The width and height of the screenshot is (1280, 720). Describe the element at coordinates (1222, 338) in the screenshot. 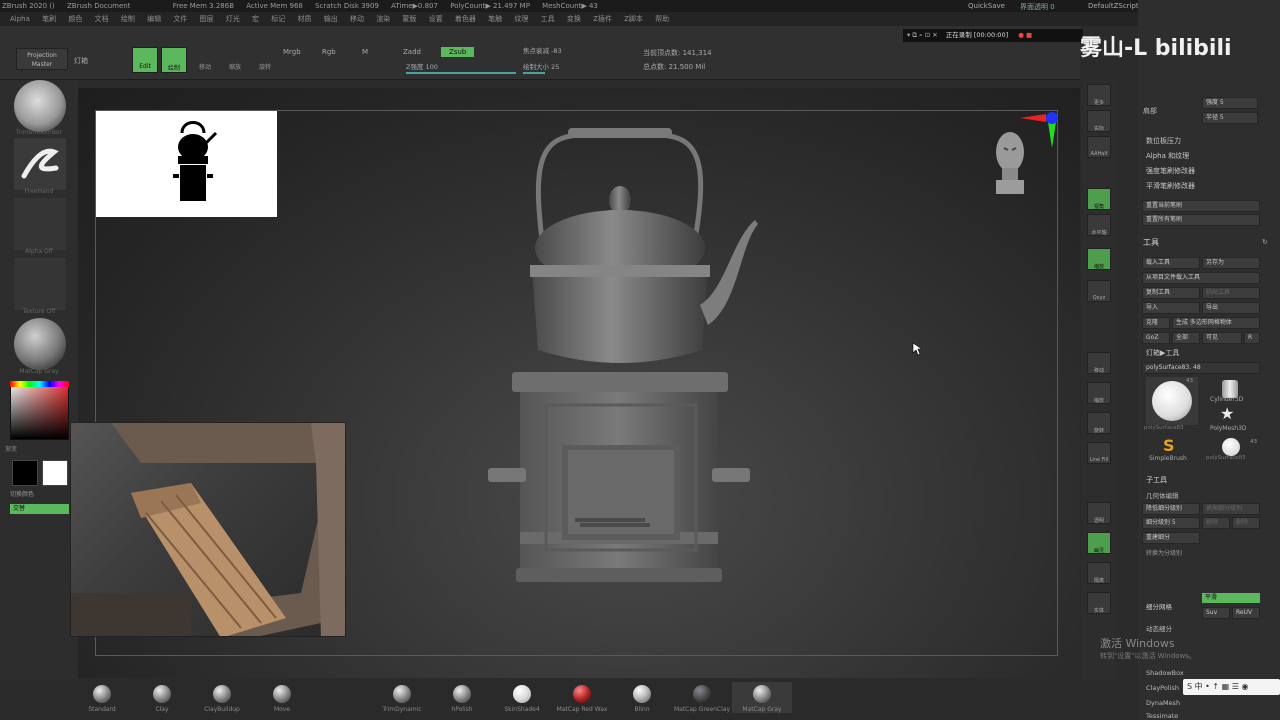

I see `visible-button: 可见` at that location.